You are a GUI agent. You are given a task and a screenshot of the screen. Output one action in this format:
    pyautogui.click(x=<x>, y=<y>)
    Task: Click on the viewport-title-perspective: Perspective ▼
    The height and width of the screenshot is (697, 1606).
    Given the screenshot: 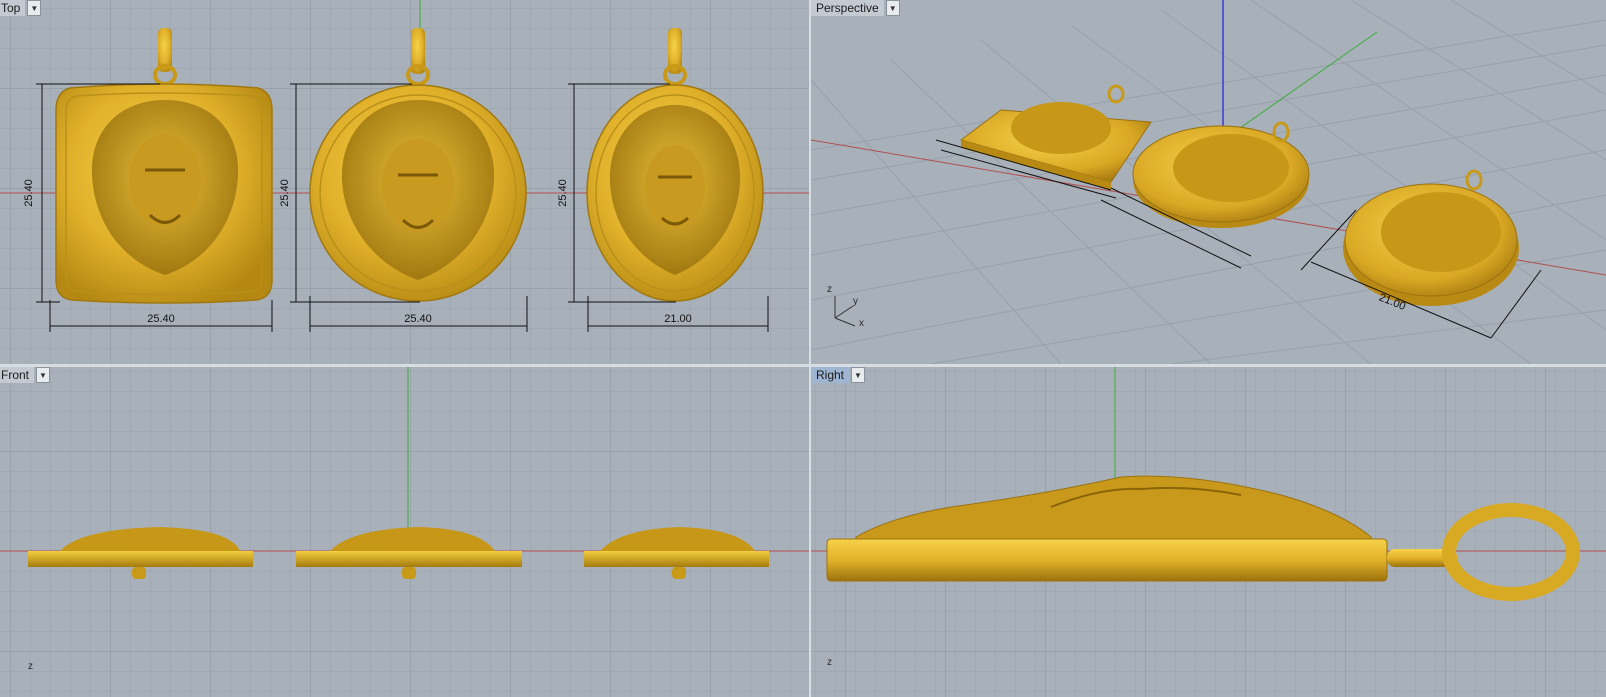 What is the action you would take?
    pyautogui.click(x=855, y=8)
    